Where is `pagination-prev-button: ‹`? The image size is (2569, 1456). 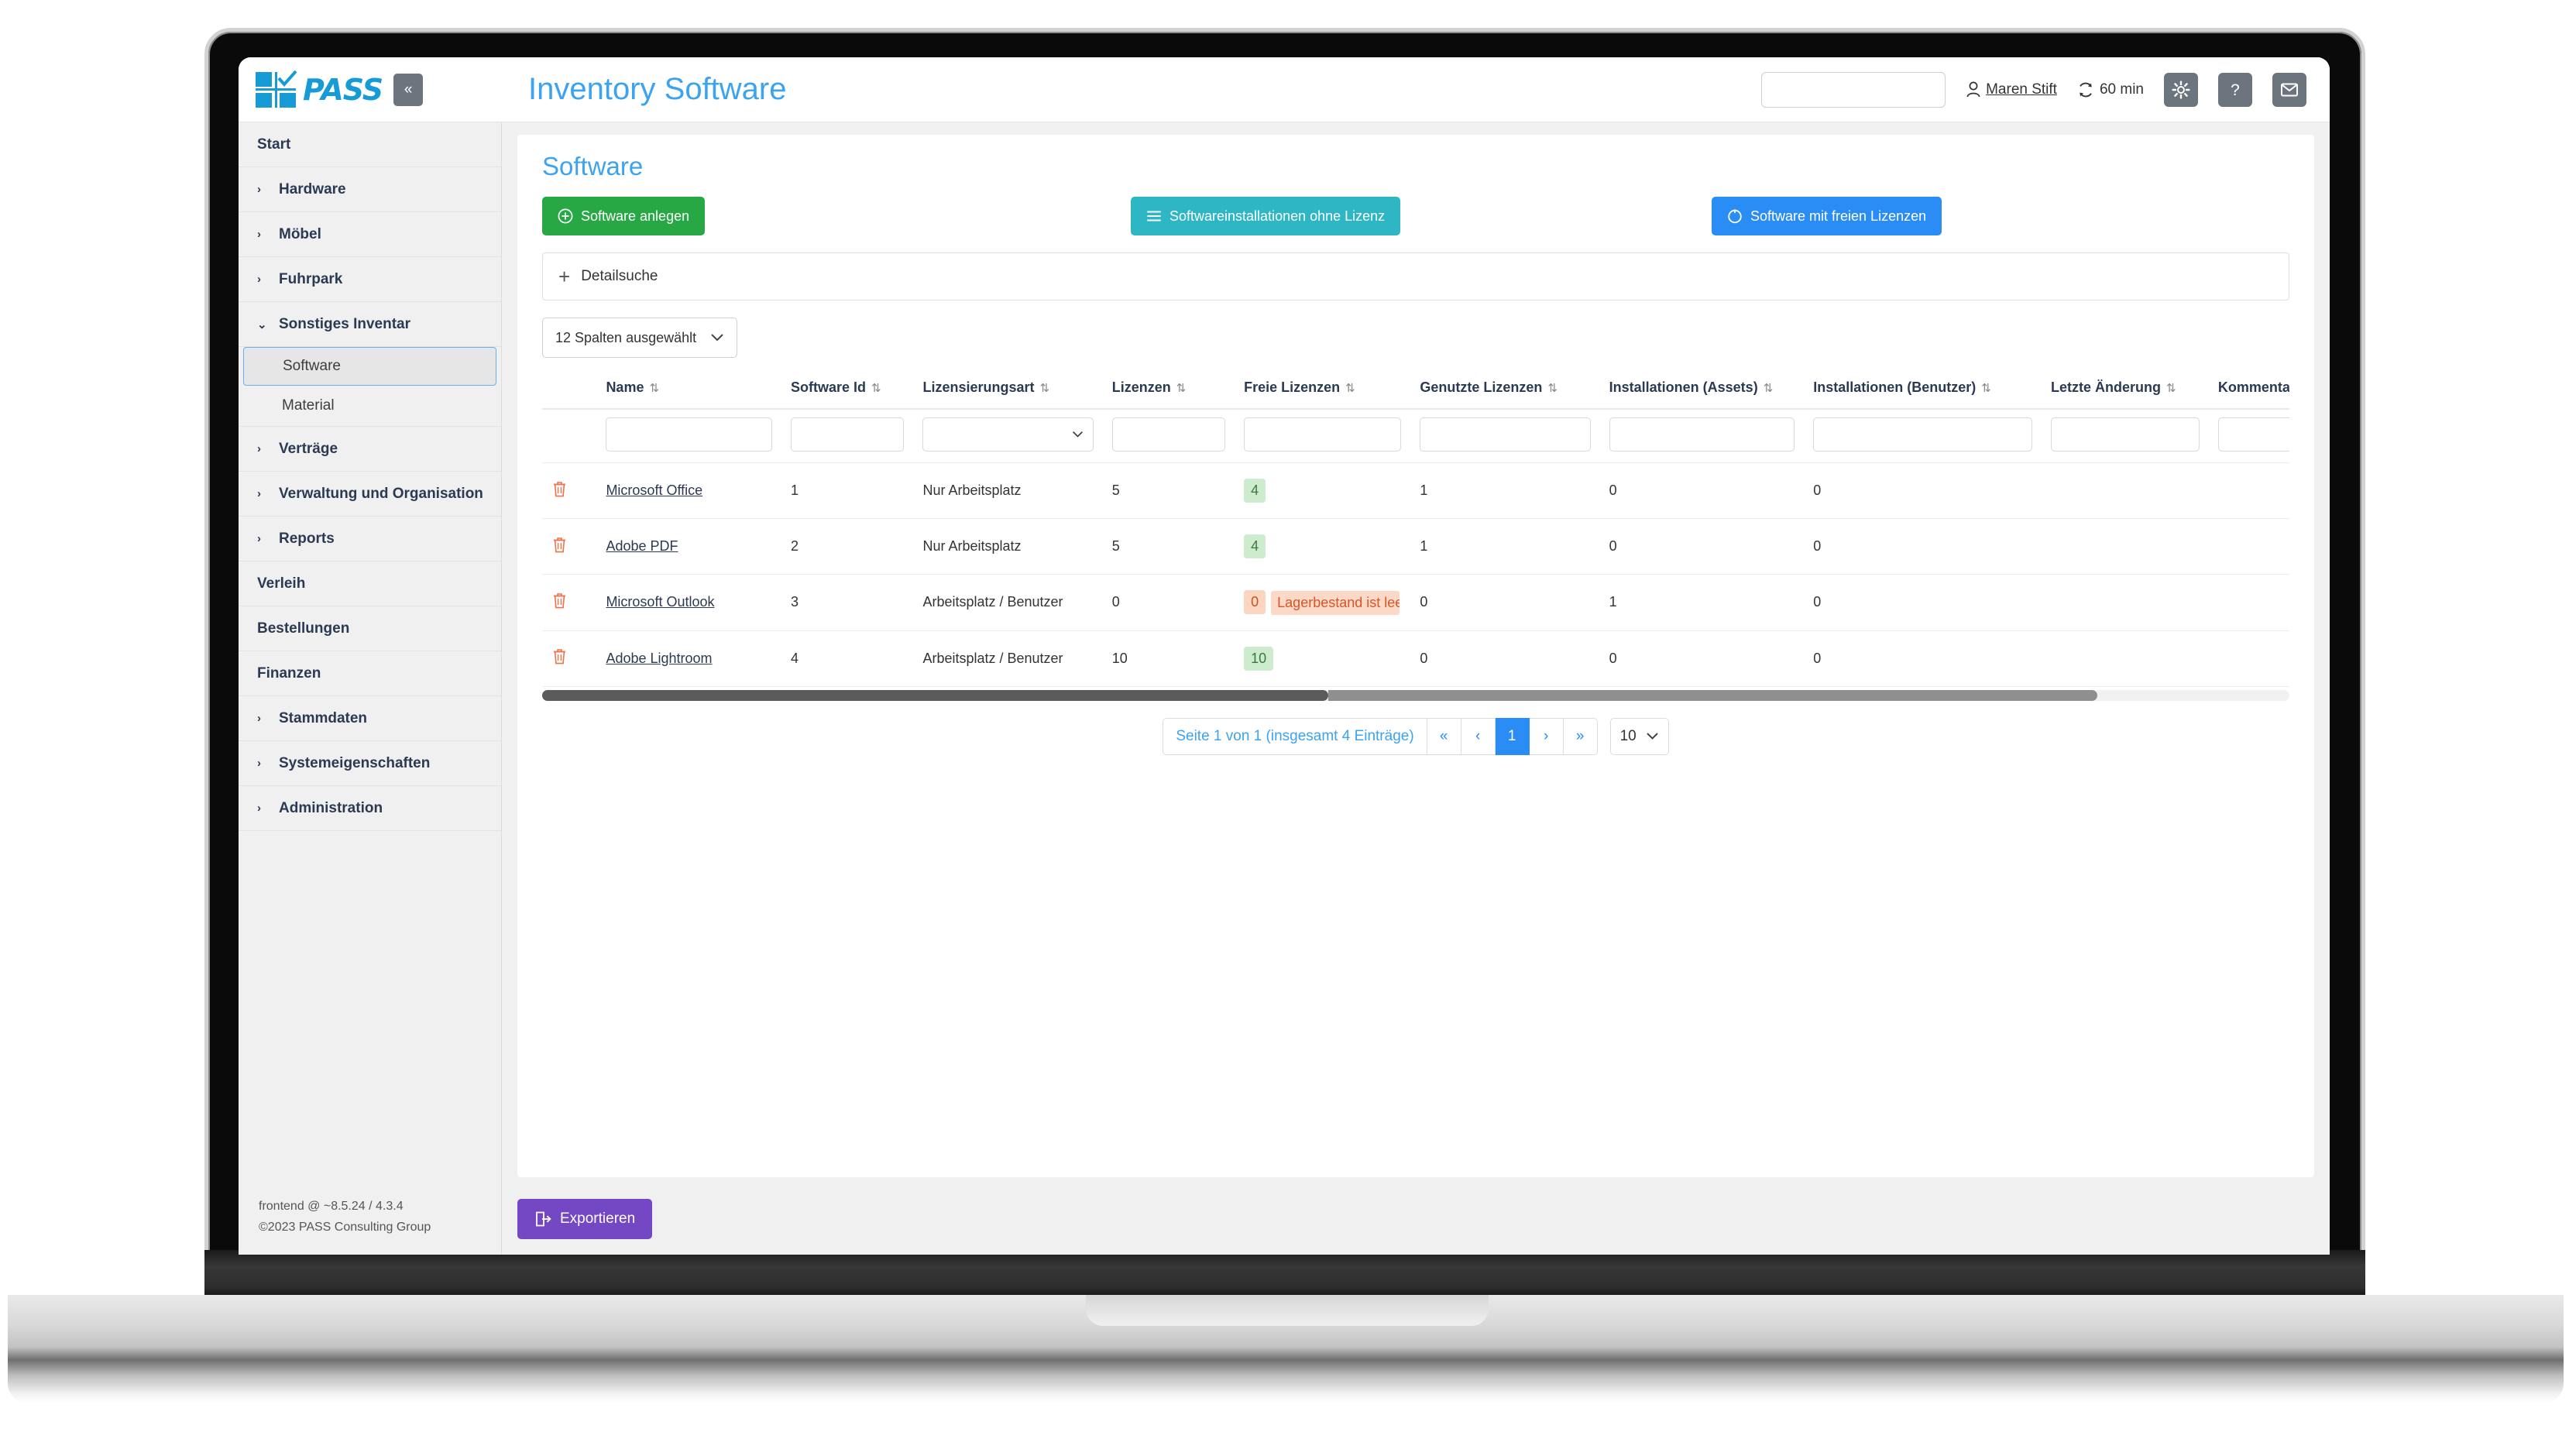
pagination-prev-button: ‹ is located at coordinates (1478, 736).